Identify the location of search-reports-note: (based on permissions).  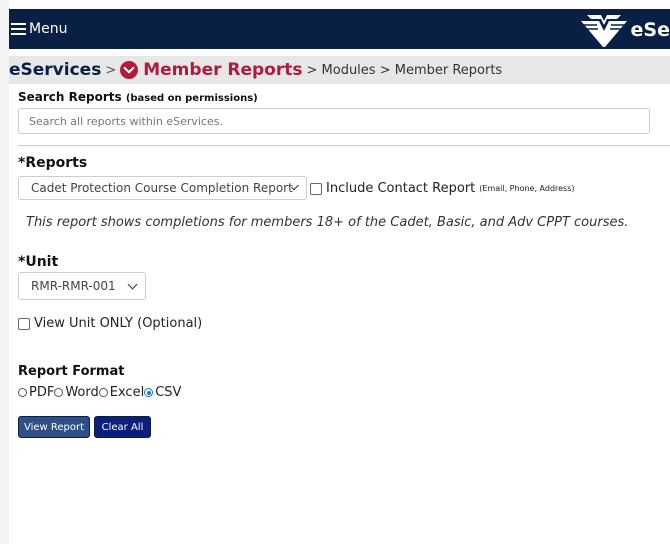
(191, 98).